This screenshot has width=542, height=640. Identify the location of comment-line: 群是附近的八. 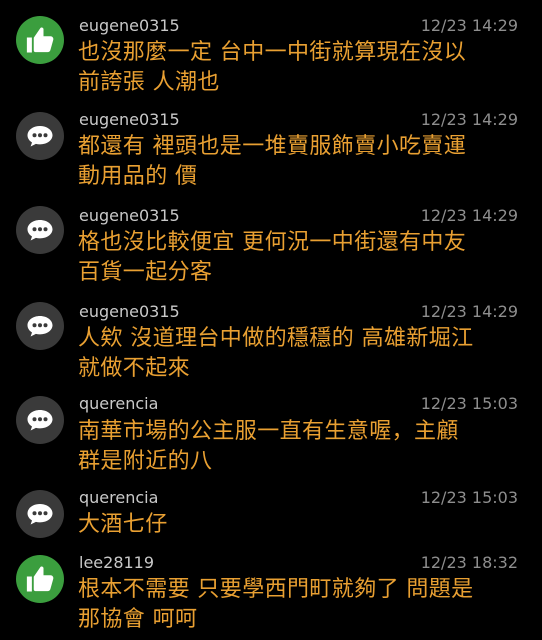
(145, 461).